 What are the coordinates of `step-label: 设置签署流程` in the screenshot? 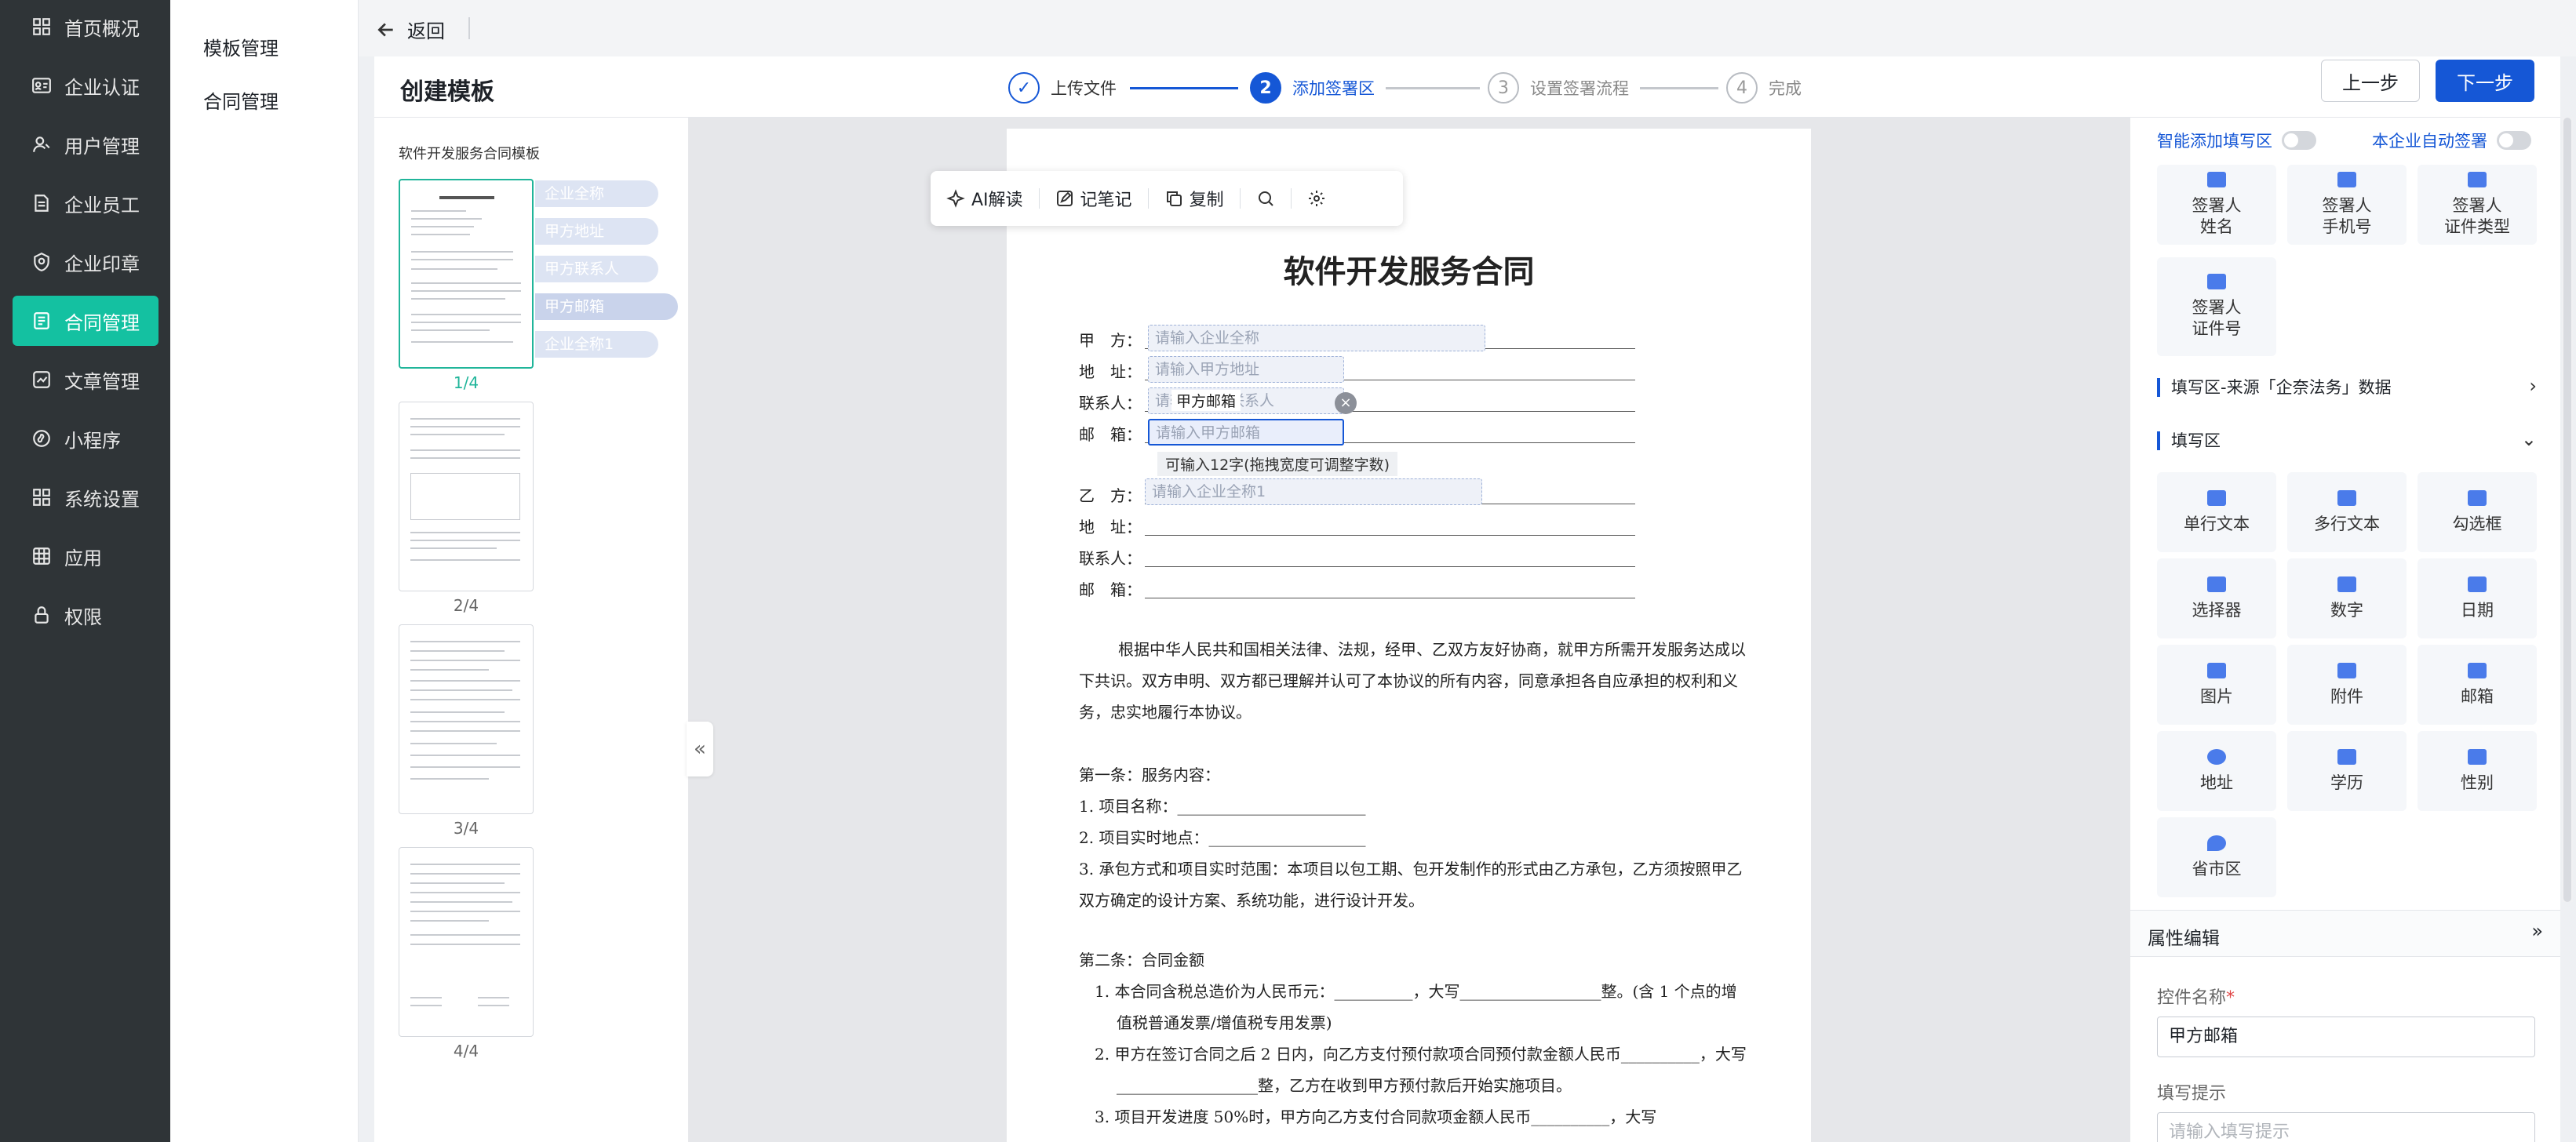 It's located at (1579, 88).